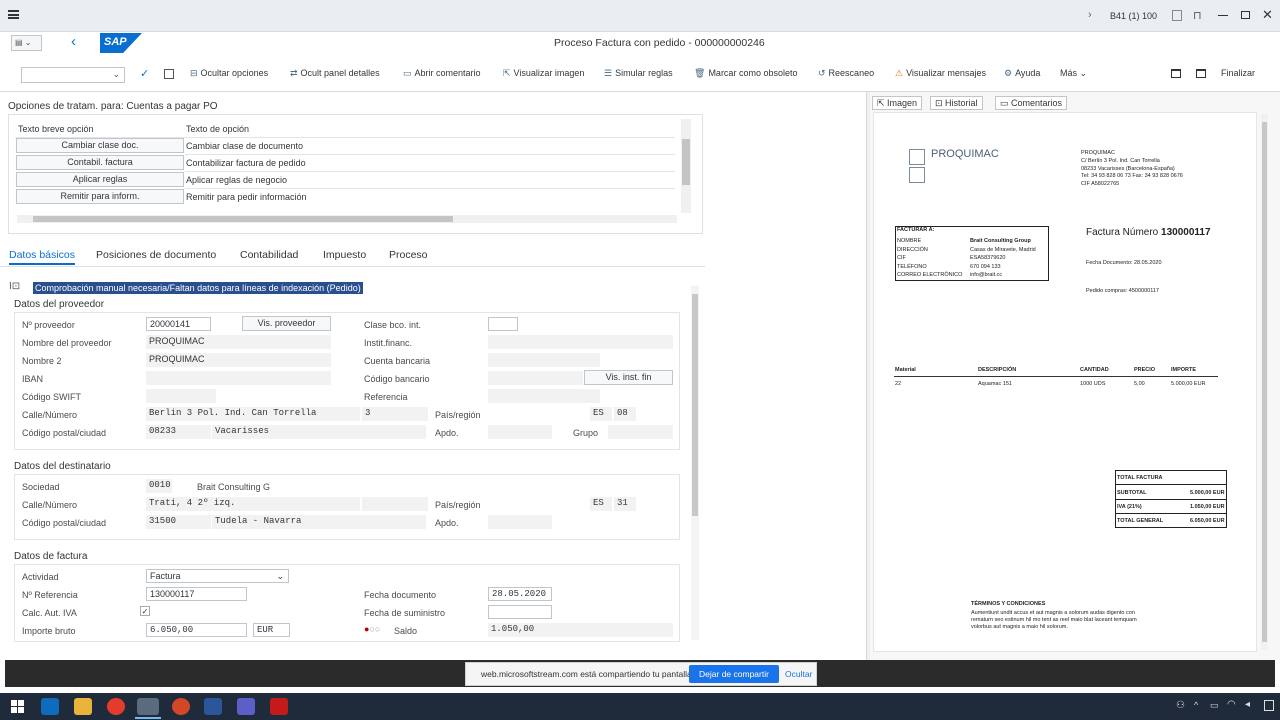 Image resolution: width=1280 pixels, height=720 pixels. Describe the element at coordinates (520, 612) in the screenshot. I see `supply-date-field` at that location.